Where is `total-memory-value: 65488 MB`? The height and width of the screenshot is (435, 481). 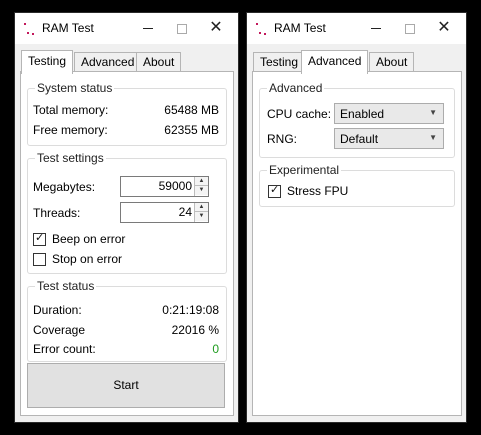 total-memory-value: 65488 MB is located at coordinates (191, 110).